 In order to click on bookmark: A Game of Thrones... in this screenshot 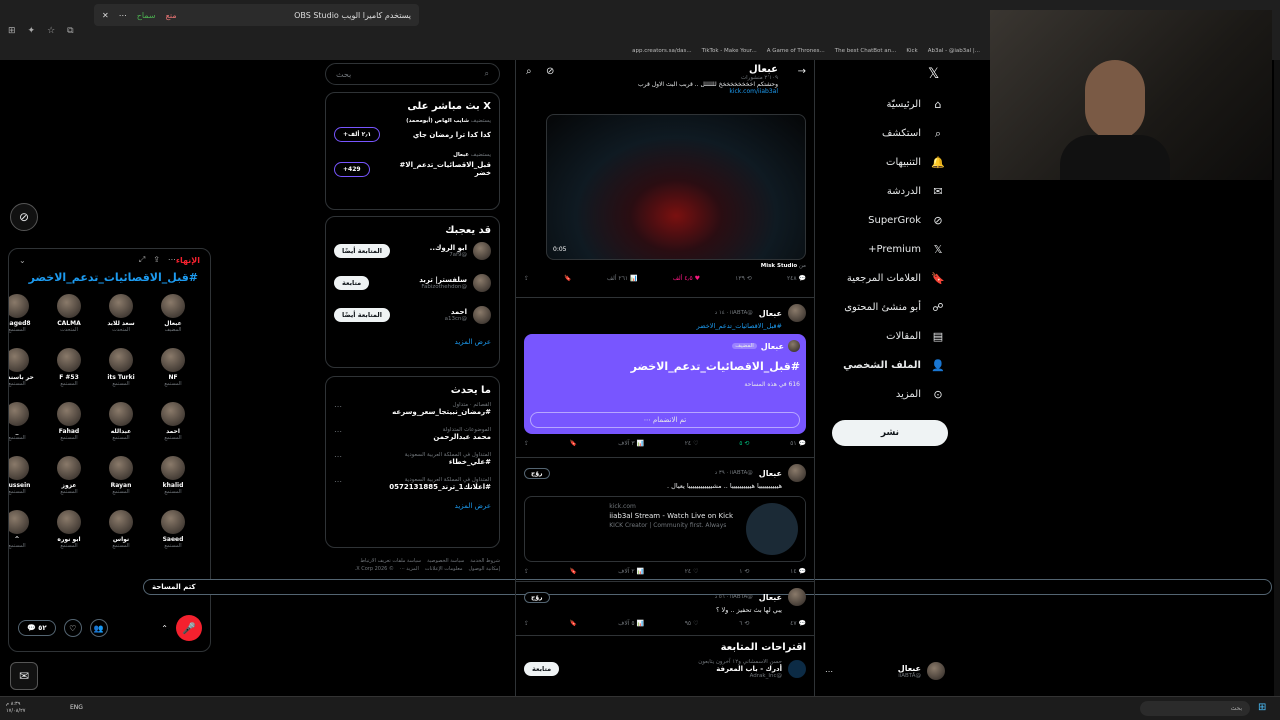, I will do `click(796, 51)`.